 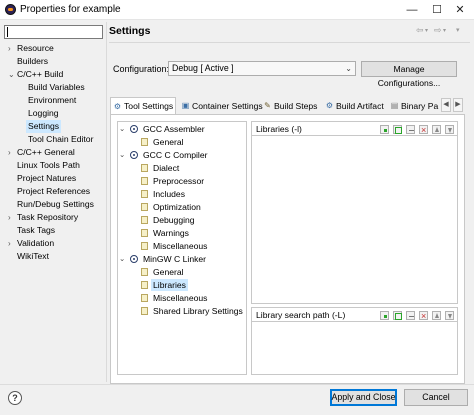 I want to click on nav-item-label: Resource, so click(x=35, y=48).